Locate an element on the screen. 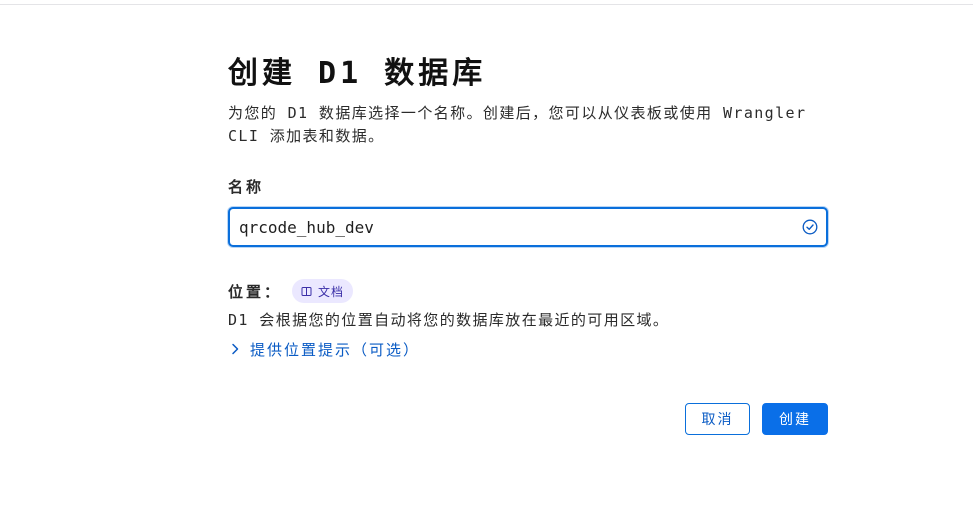 This screenshot has width=973, height=513. page-title: 创建 D1 数据库 is located at coordinates (357, 73).